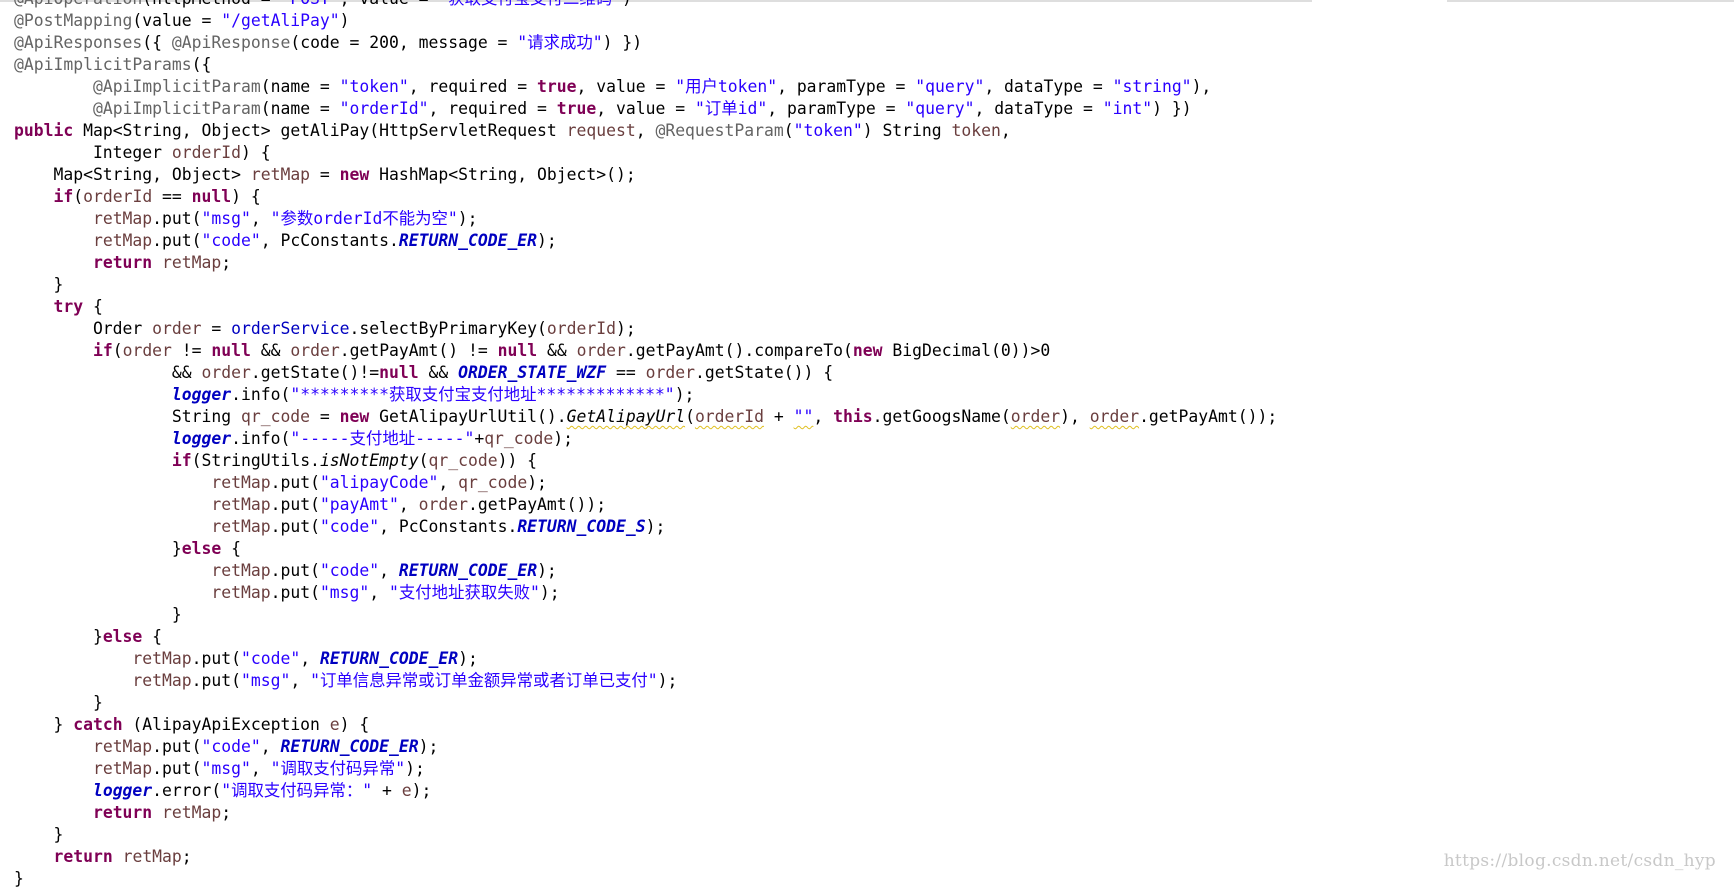  I want to click on keyword-token: this, so click(853, 416).